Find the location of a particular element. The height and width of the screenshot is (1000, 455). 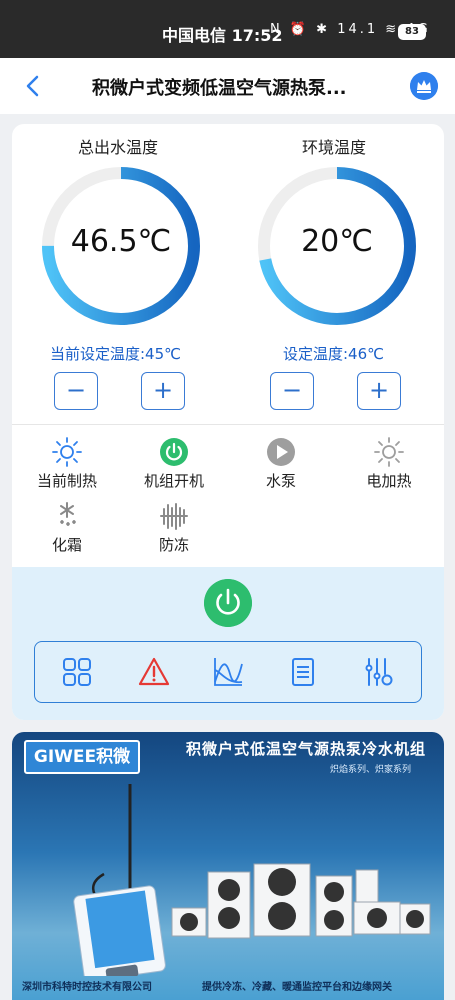

status-electric-heating: 电加热 is located at coordinates (389, 463).